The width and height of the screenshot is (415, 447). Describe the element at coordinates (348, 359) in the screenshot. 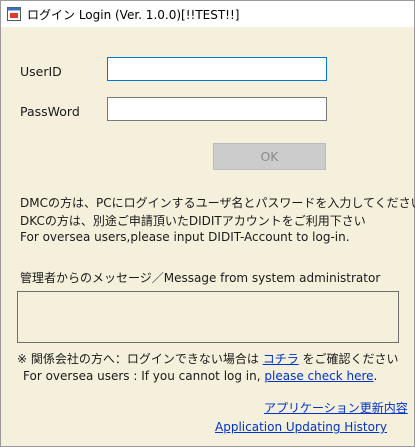

I see `notice-jp-suffix: をご確認ください` at that location.